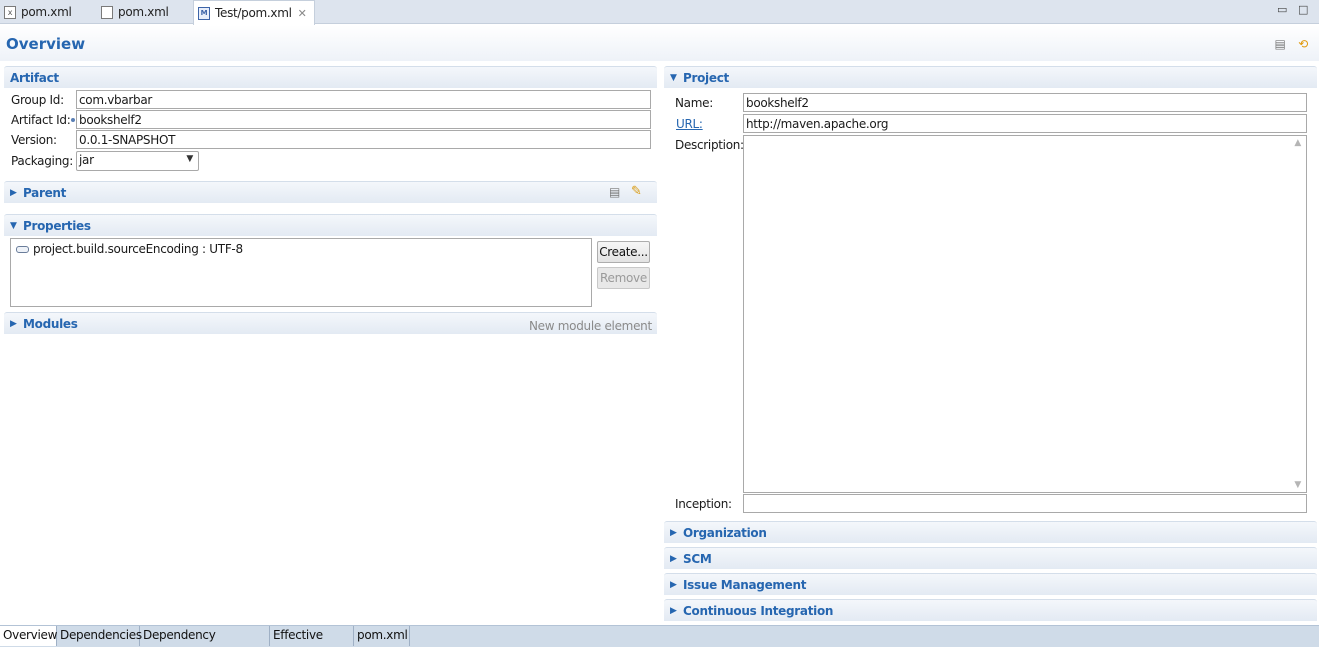 The image size is (1319, 647). I want to click on group-id-label: Group Id:, so click(37, 100).